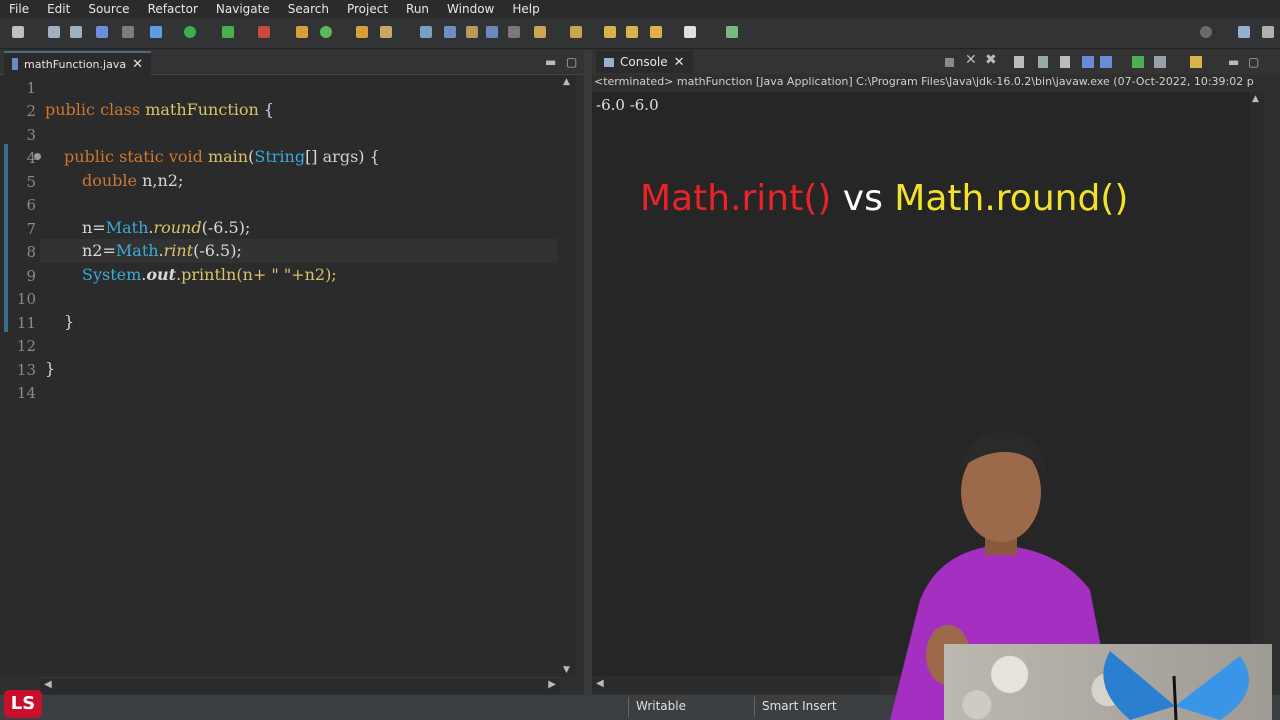  What do you see at coordinates (863, 198) in the screenshot?
I see `overlay-vs: vs` at bounding box center [863, 198].